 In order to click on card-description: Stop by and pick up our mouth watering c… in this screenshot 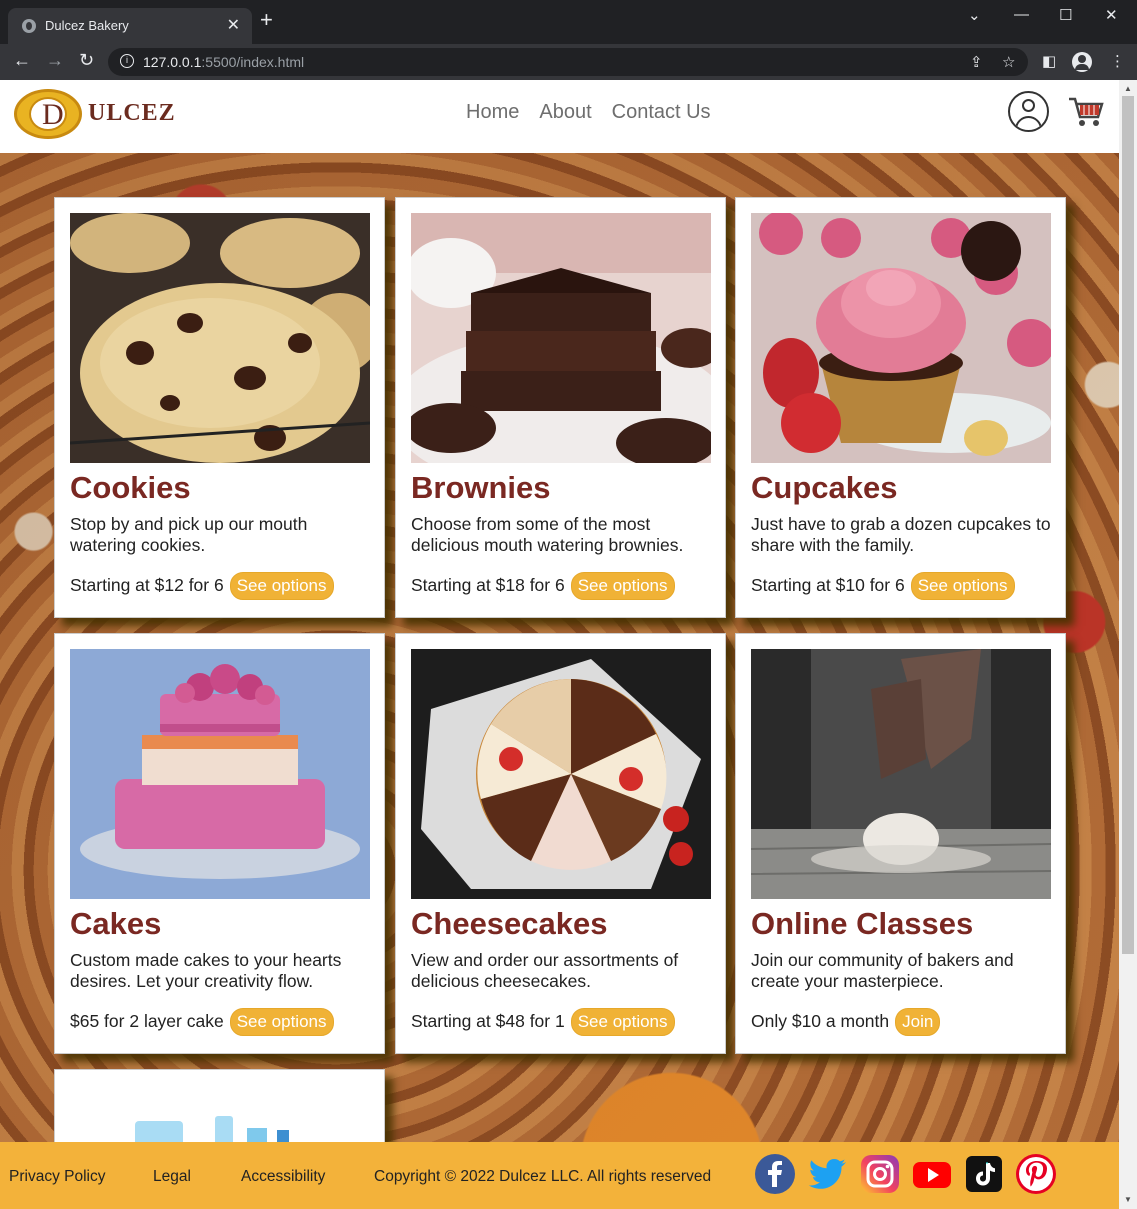, I will do `click(189, 534)`.